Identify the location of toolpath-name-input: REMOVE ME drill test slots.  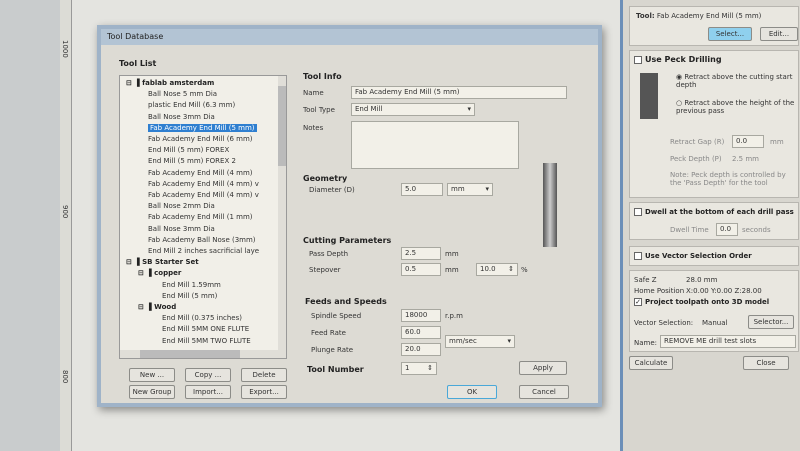
(728, 341).